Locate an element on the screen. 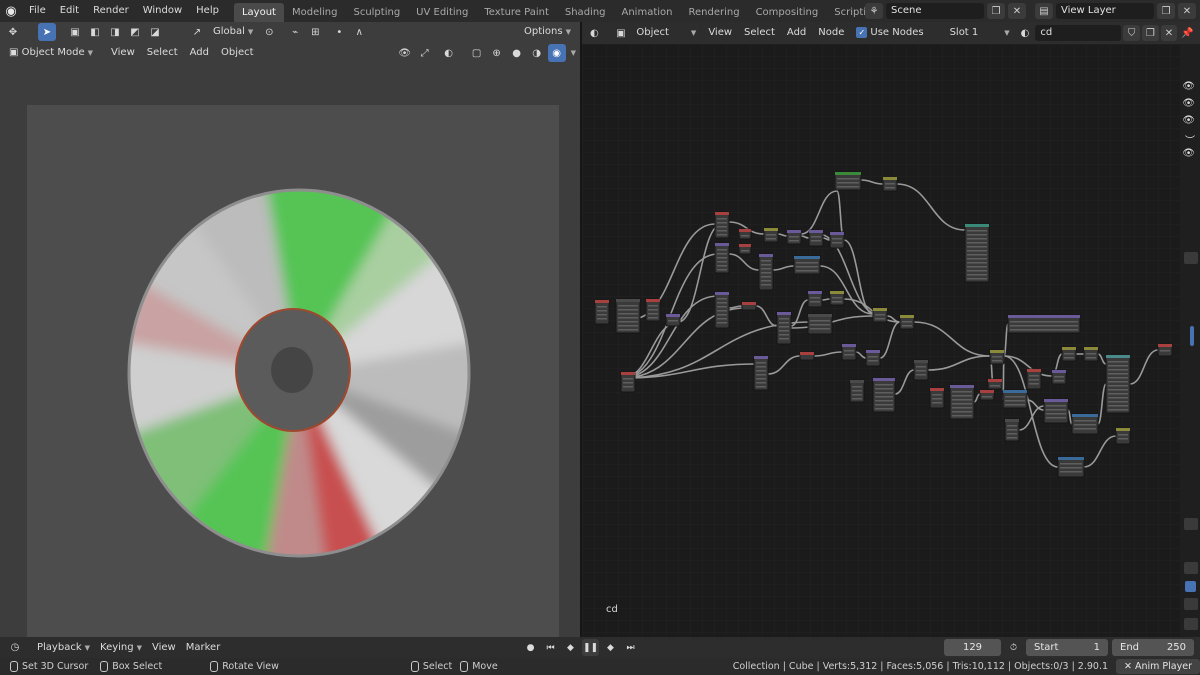 This screenshot has height=675, width=1200. new-scene-icon: ❐ is located at coordinates (996, 11).